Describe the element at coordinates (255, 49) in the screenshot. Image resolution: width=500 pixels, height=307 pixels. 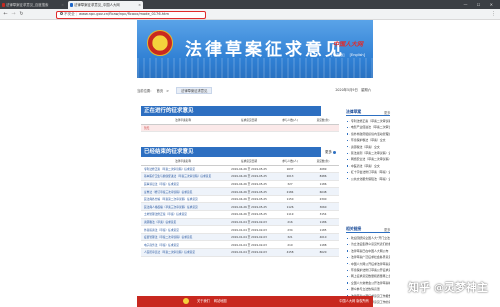
I see `site-banner: ★ 法律草案征求意见 中国人大网 [中文版] [English]` at that location.